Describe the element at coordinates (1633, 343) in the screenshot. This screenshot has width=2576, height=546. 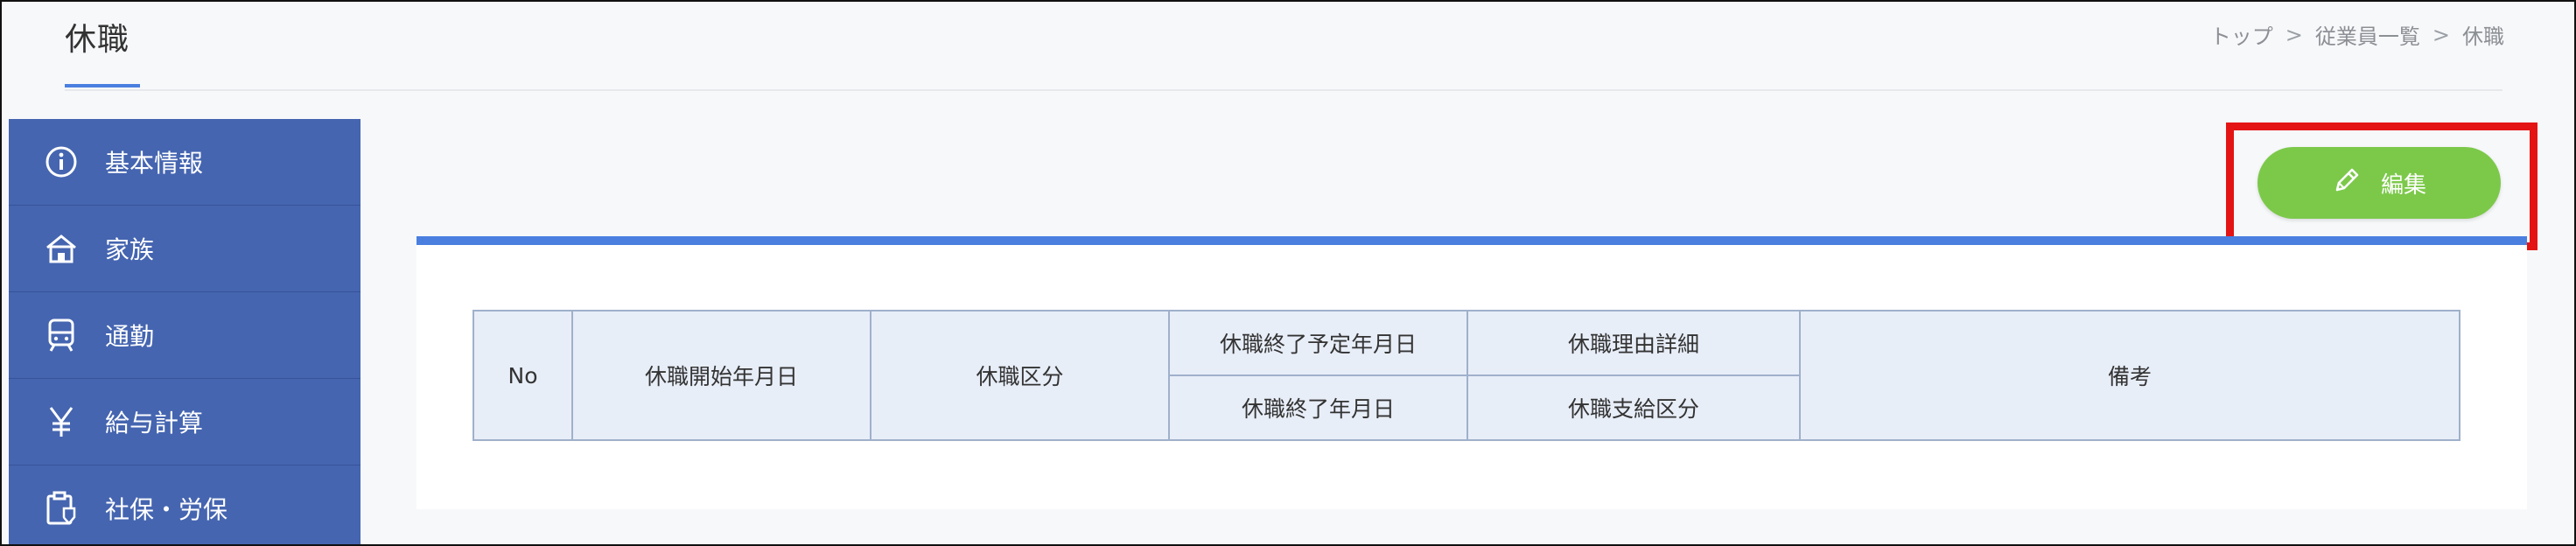
I see `column-header-reason-detail: 休職理由詳細` at that location.